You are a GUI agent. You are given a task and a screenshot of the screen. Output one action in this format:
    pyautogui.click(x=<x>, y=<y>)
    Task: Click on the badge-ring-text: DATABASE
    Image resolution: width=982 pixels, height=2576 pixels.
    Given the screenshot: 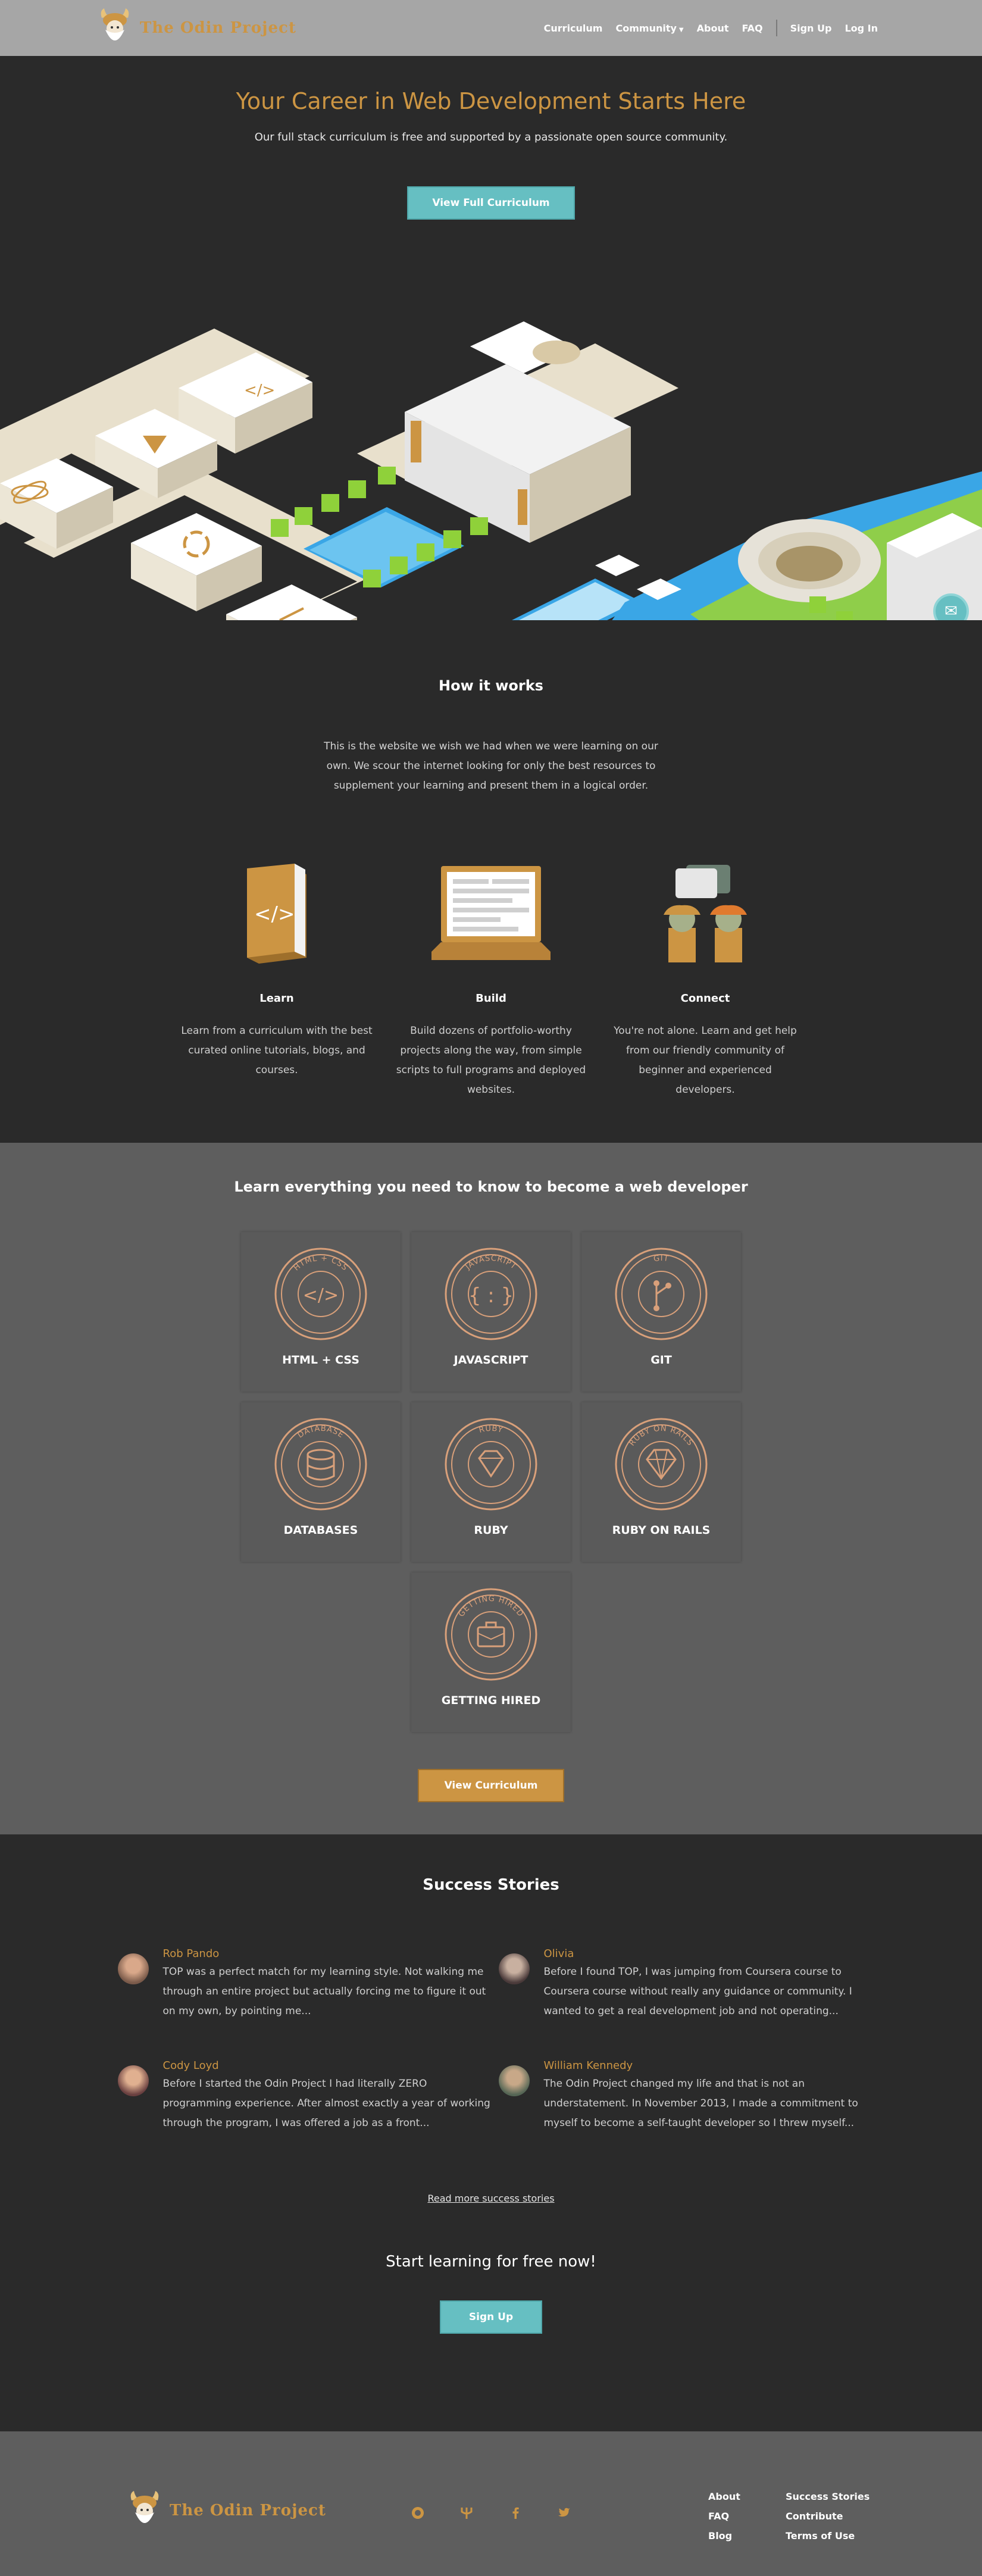 What is the action you would take?
    pyautogui.click(x=320, y=1432)
    